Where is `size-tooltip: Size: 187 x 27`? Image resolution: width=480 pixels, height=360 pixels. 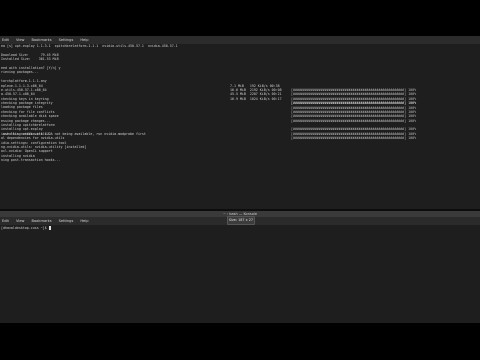
size-tooltip: Size: 187 x 27 is located at coordinates (241, 220).